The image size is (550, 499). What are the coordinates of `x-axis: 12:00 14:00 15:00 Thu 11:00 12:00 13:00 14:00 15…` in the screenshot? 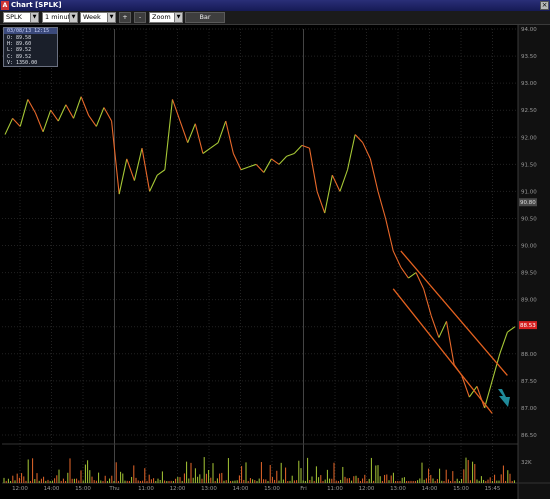 It's located at (276, 487).